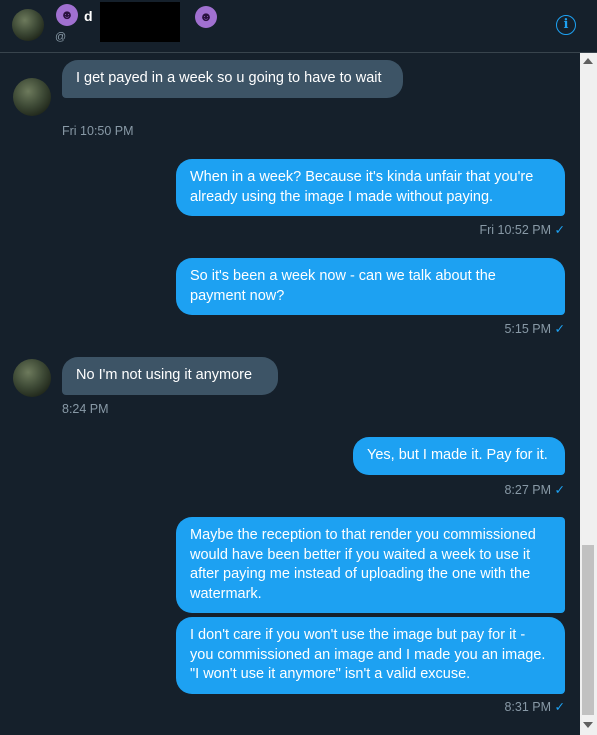 The image size is (597, 735). I want to click on contact-name: d, so click(88, 16).